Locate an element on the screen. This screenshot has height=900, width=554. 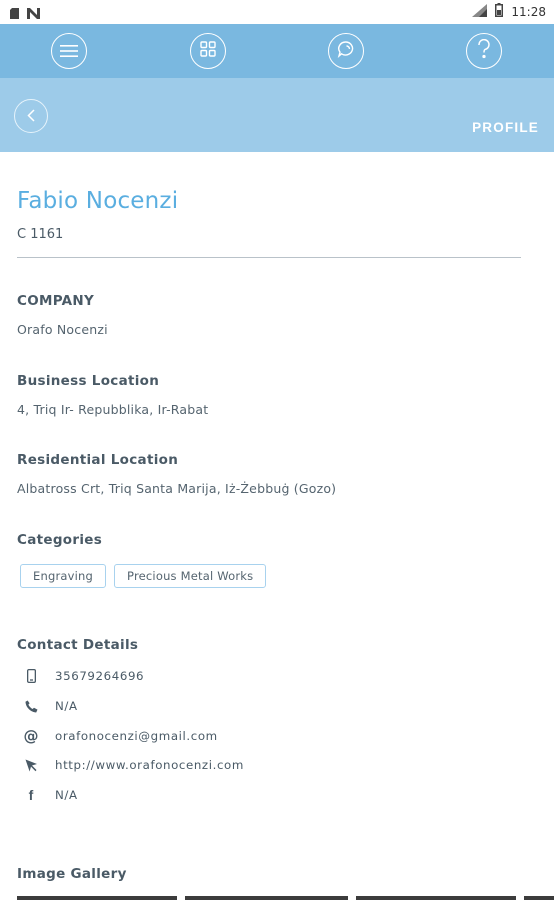
profile-name: Fabio Nocenzi is located at coordinates (98, 201).